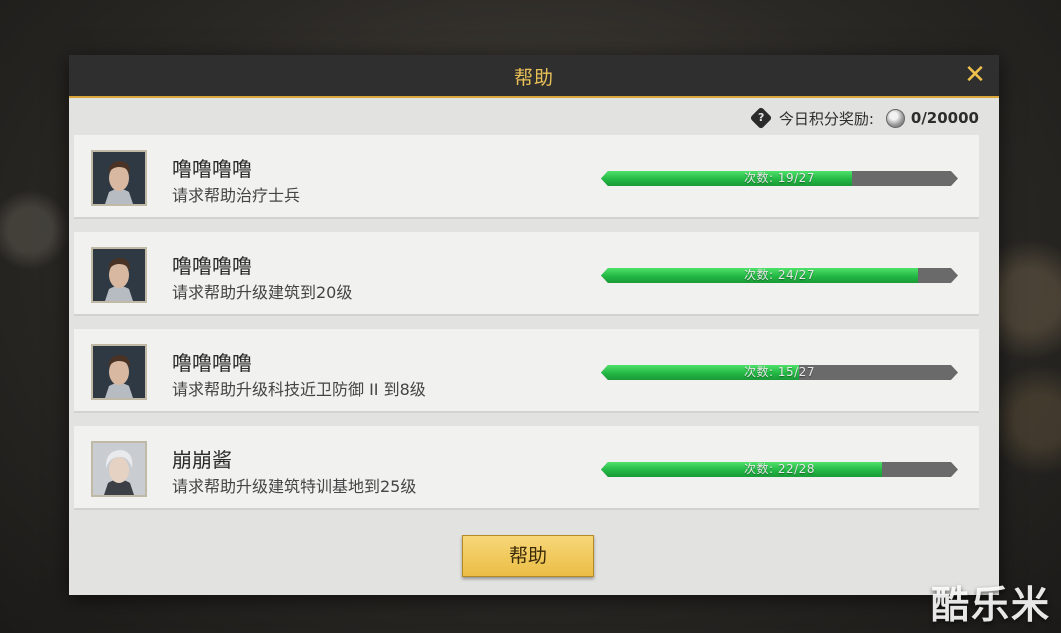 This screenshot has width=1061, height=633. What do you see at coordinates (202, 460) in the screenshot?
I see `requester-name: 崩崩酱` at bounding box center [202, 460].